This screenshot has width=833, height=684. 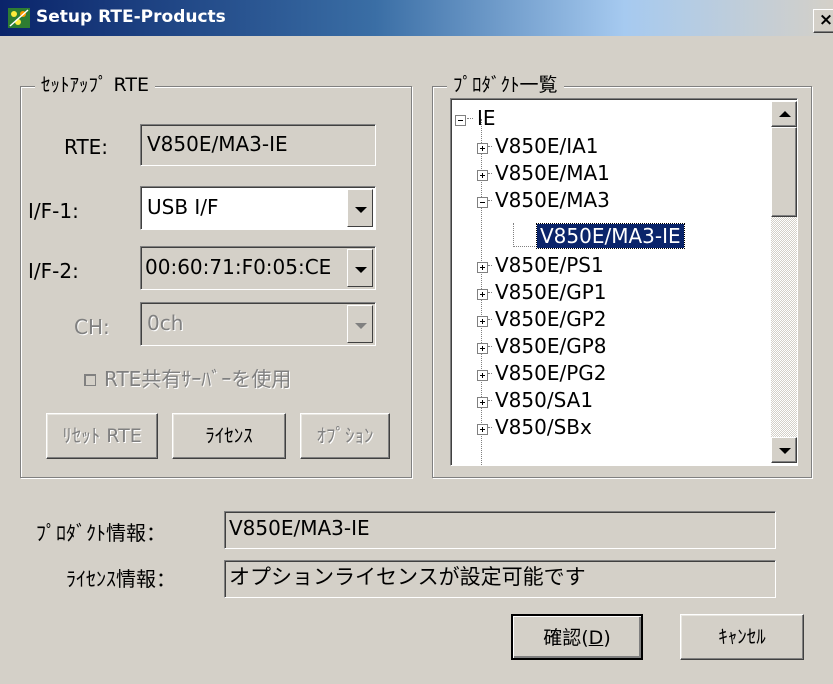 I want to click on scroll-down-button, so click(x=784, y=450).